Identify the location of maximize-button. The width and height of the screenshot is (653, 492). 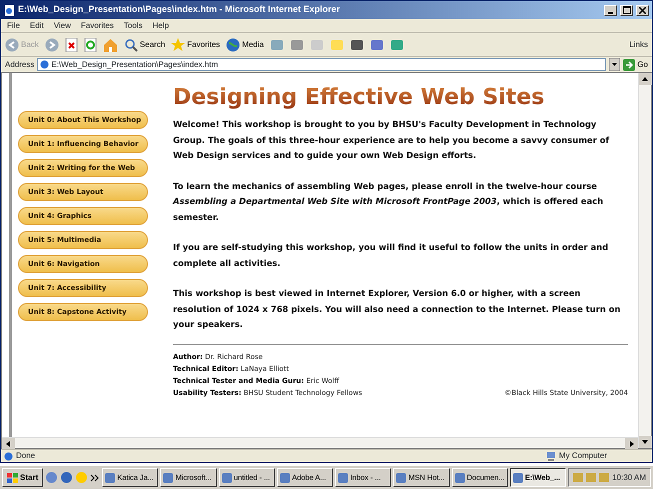
(626, 10).